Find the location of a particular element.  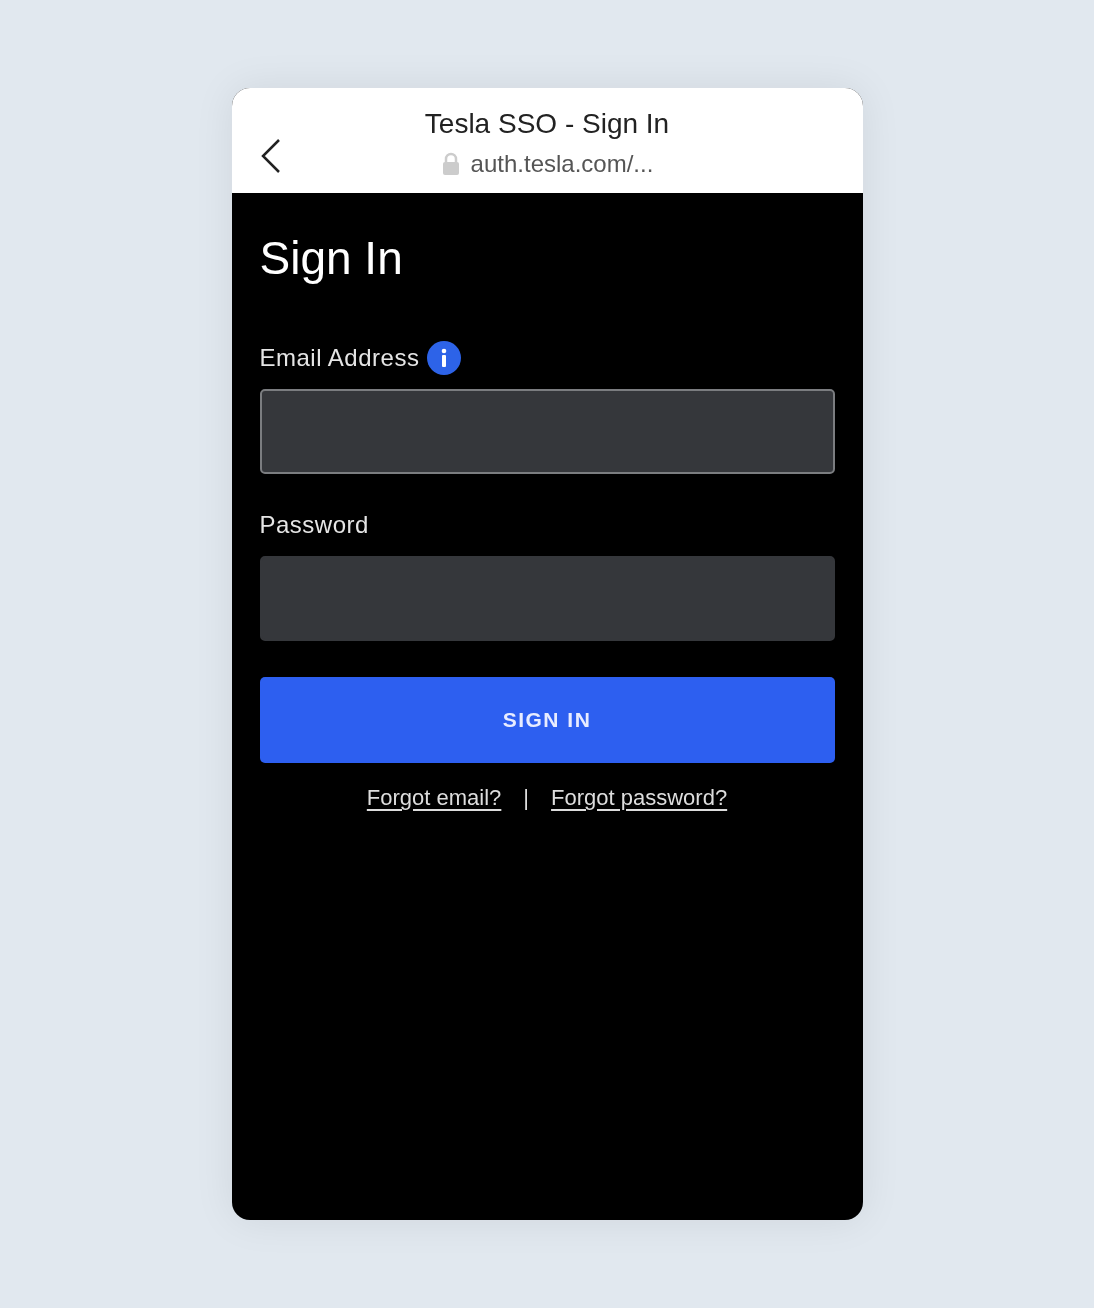

forgot-password-link: Forgot password? is located at coordinates (639, 797).